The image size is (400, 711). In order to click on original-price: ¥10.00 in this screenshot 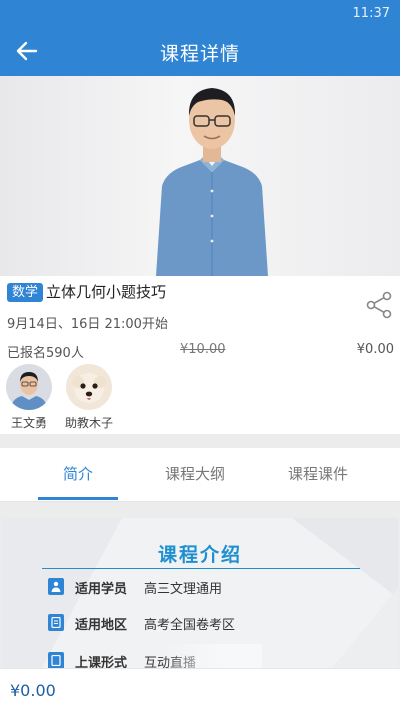, I will do `click(203, 349)`.